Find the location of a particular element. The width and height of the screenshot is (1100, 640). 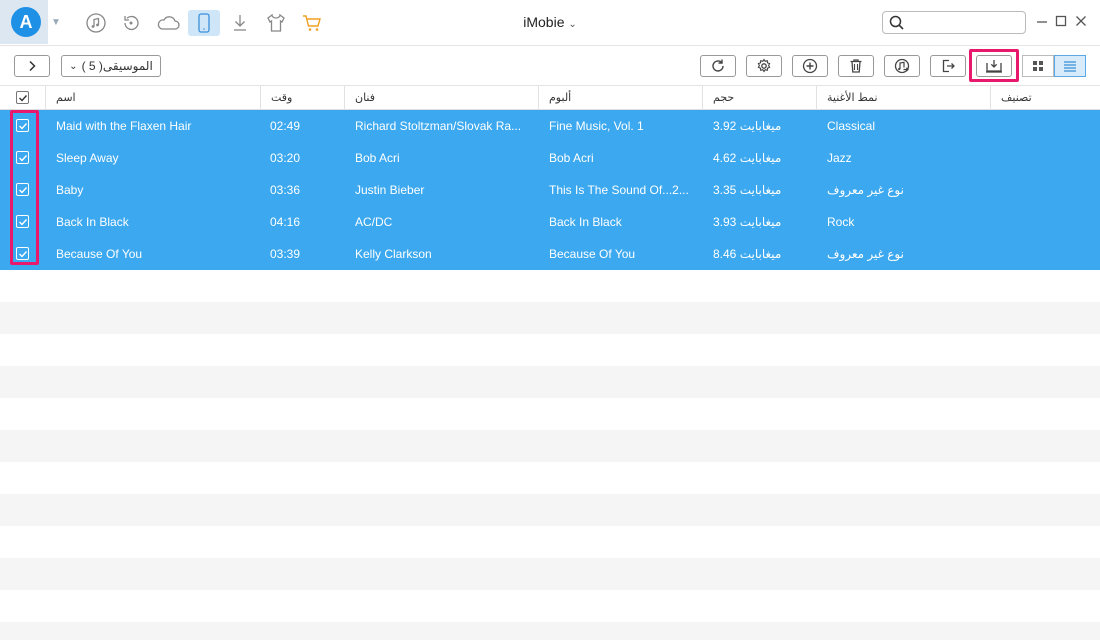

settings-button is located at coordinates (764, 66).